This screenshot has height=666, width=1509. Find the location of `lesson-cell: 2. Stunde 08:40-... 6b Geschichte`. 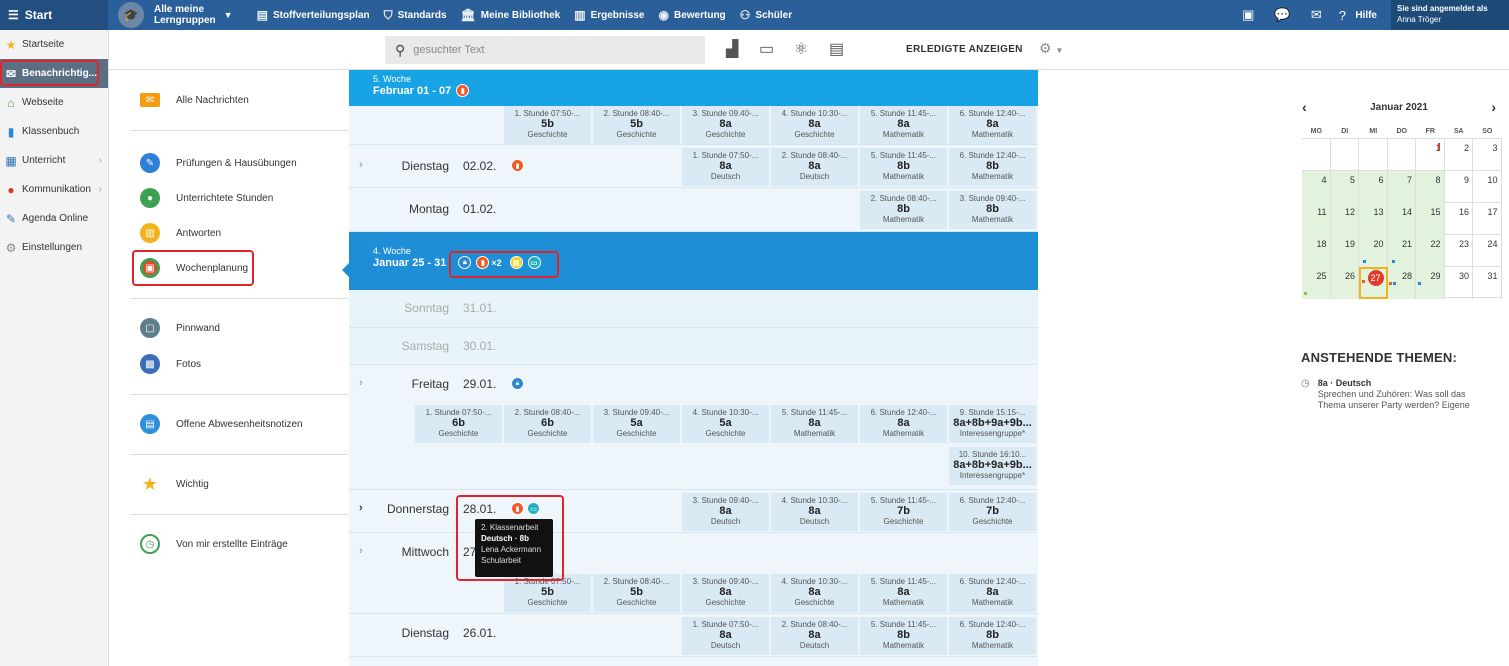

lesson-cell: 2. Stunde 08:40-... 6b Geschichte is located at coordinates (548, 424).